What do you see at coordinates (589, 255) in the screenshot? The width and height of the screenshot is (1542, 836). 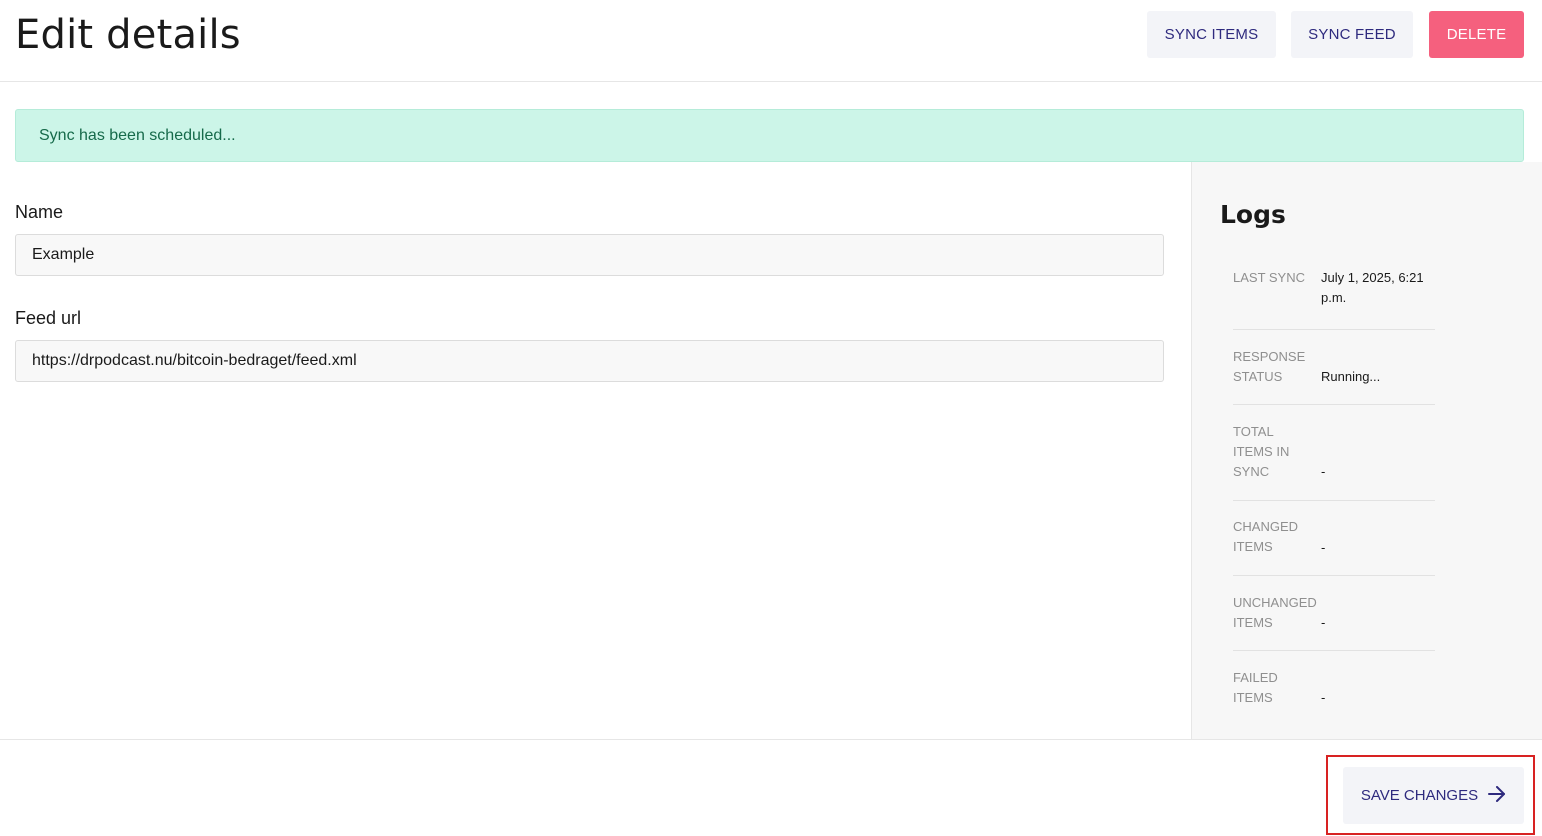 I see `name-input` at bounding box center [589, 255].